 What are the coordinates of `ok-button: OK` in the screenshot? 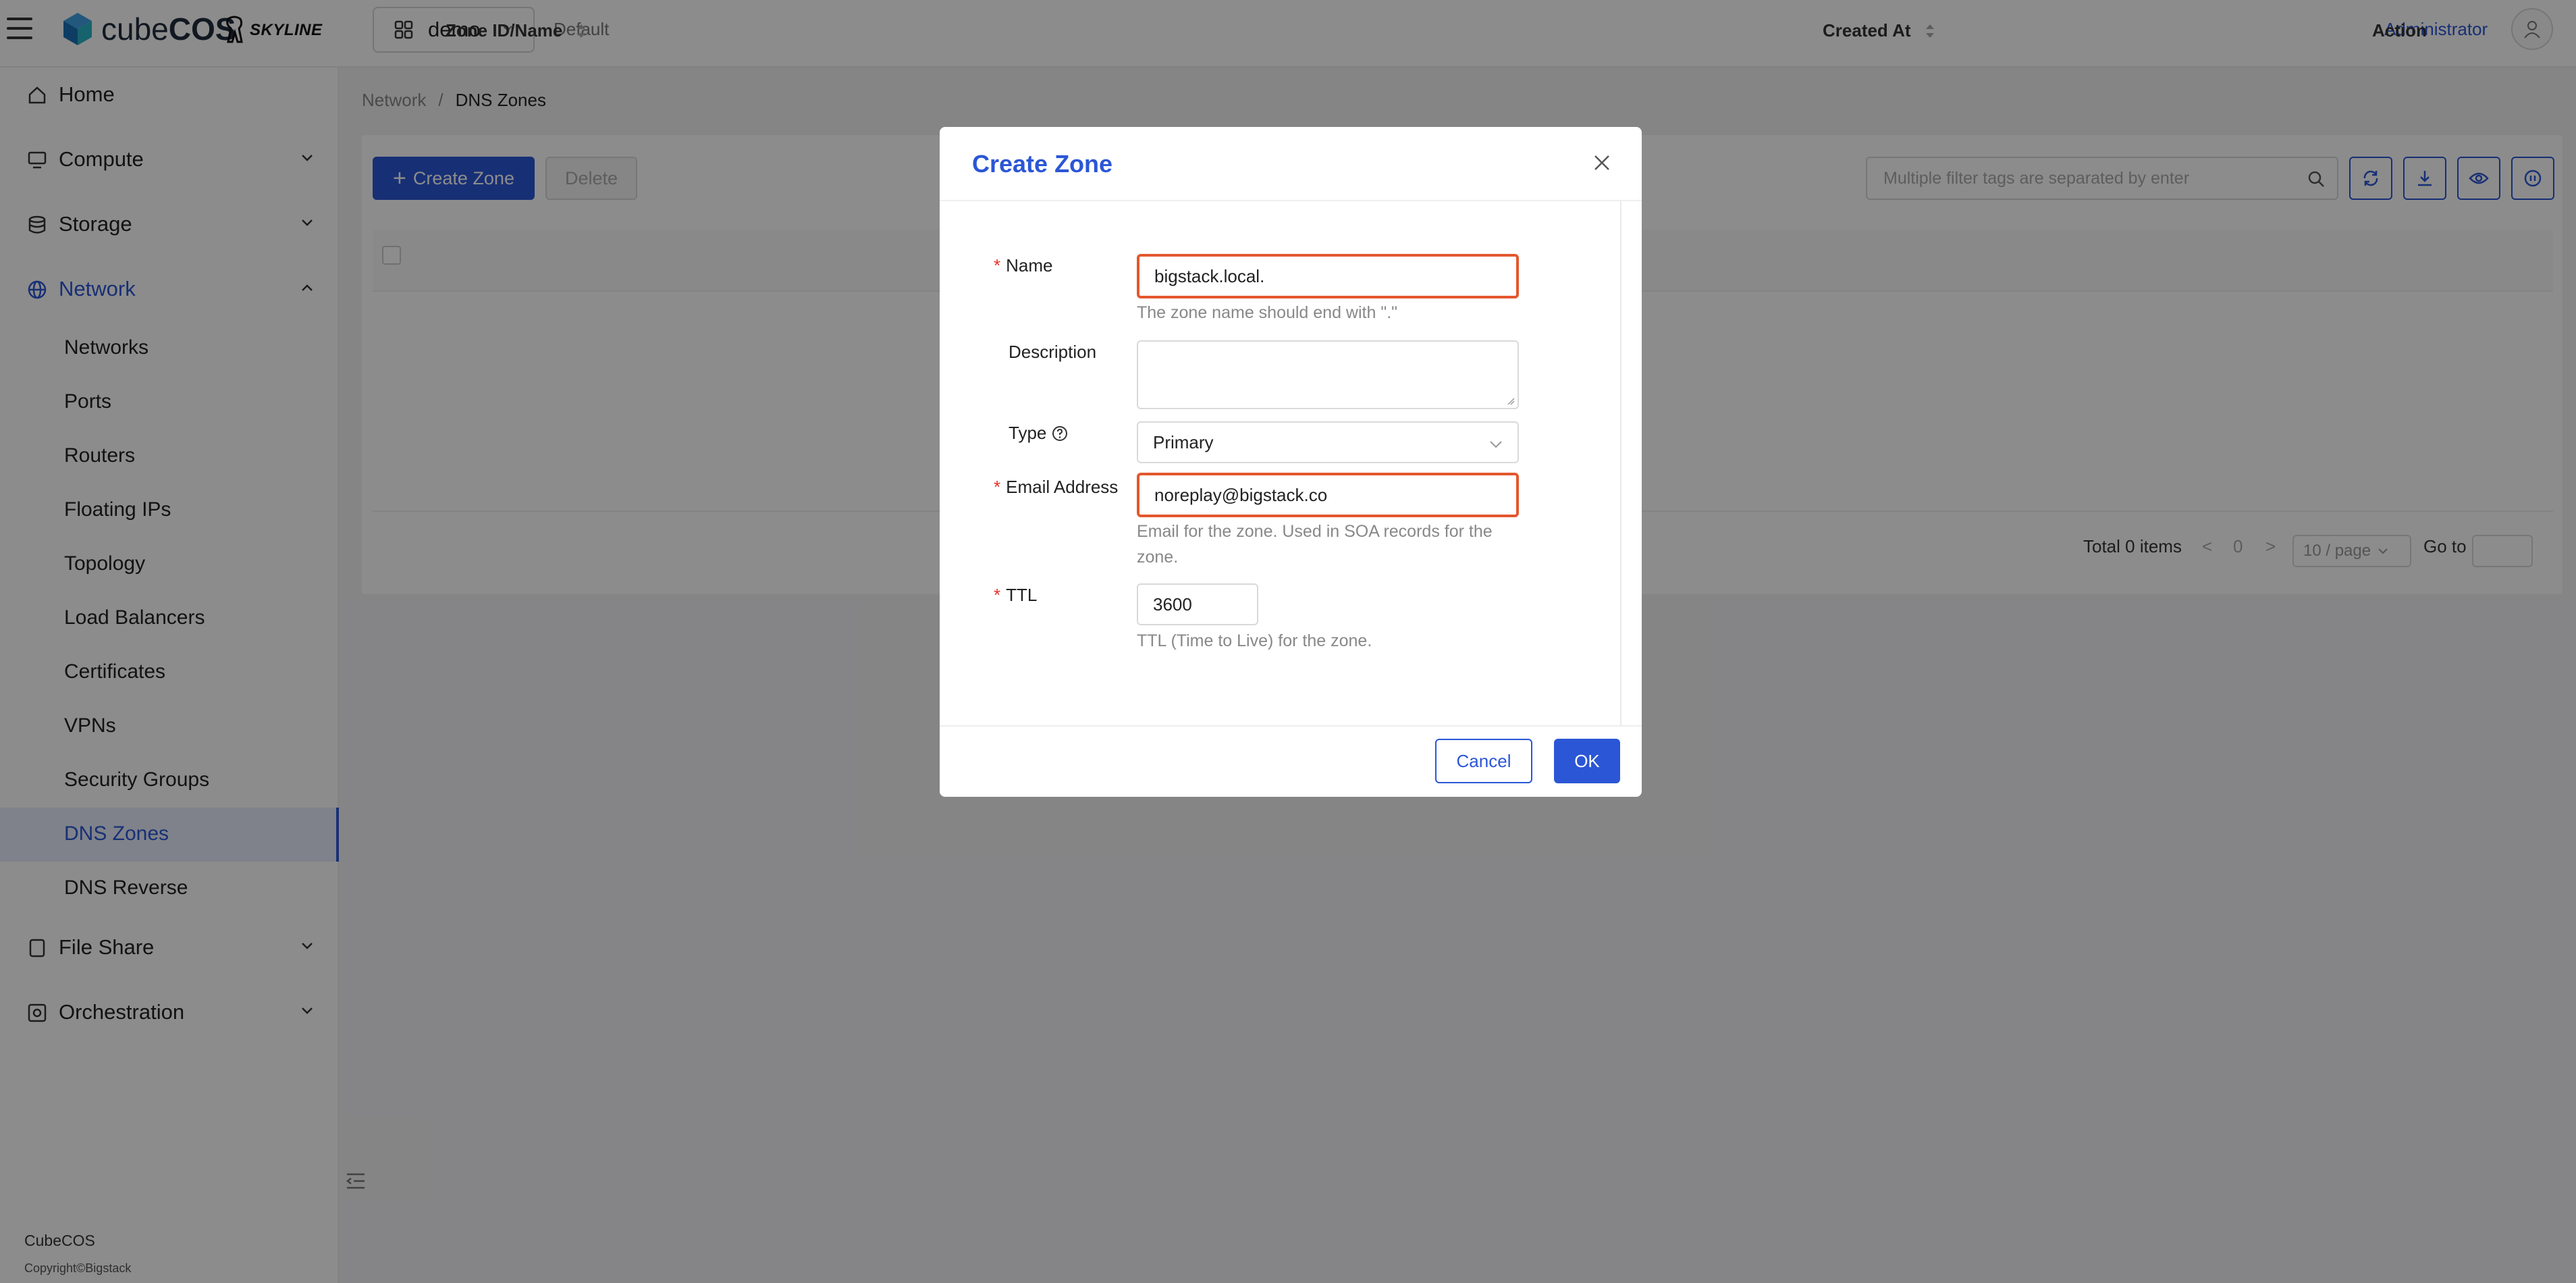 It's located at (1587, 761).